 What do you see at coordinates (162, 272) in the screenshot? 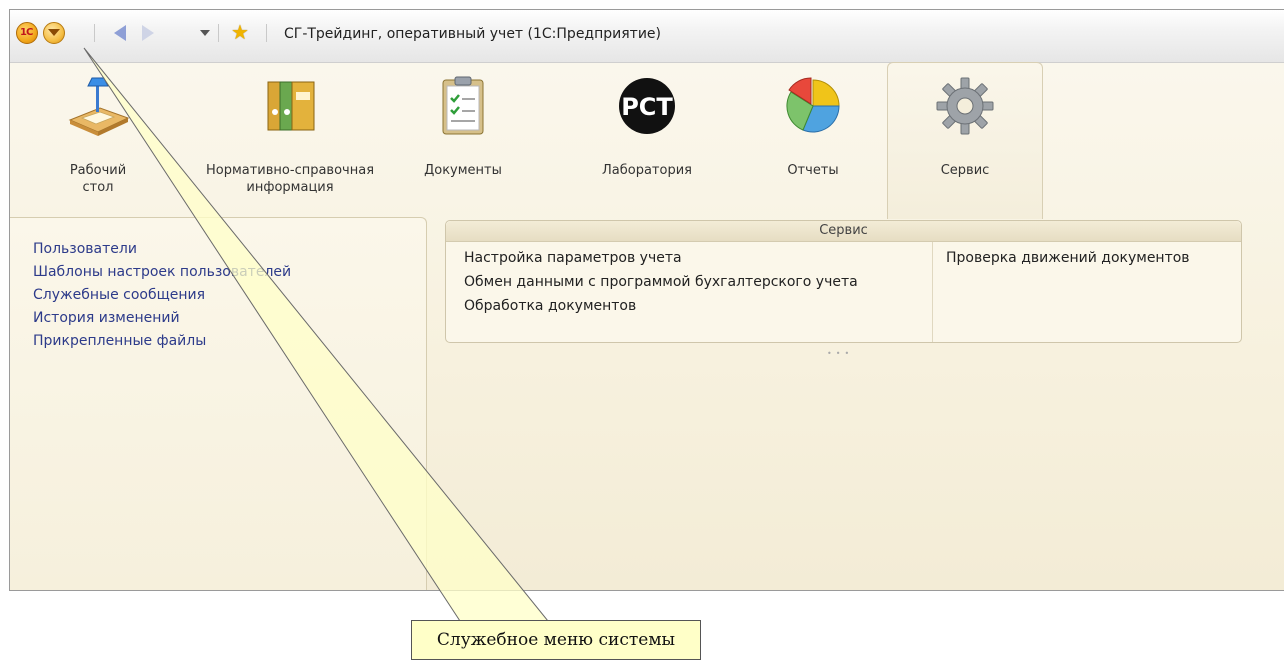
I see `nav-link-user-settings-templates: Шаблоны настроек пользователей` at bounding box center [162, 272].